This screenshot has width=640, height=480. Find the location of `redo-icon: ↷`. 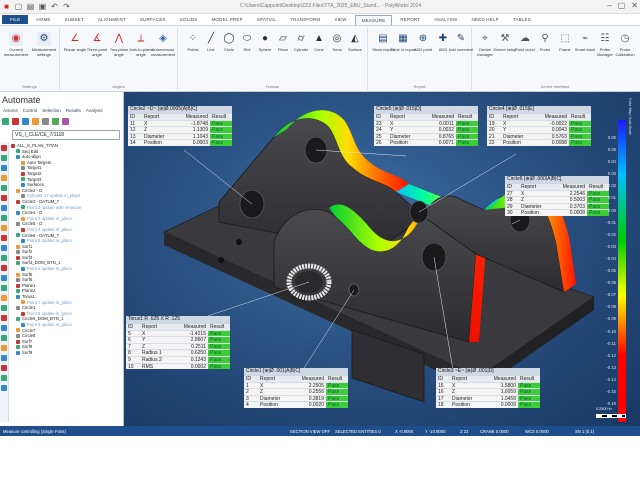

redo-icon: ↷ is located at coordinates (66, 6).